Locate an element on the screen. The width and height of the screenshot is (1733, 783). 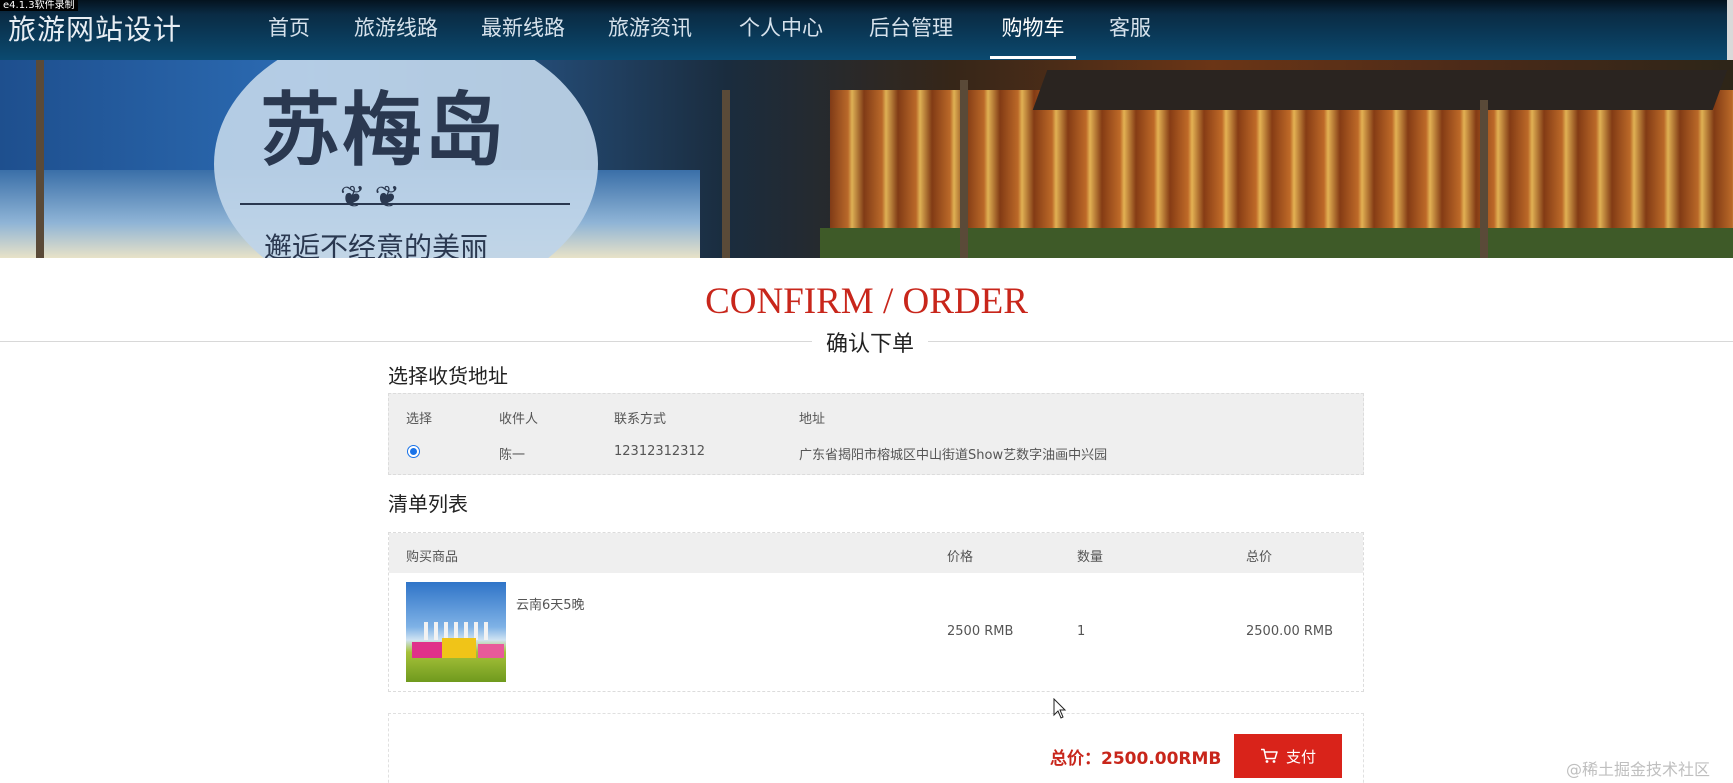
quantity-cell: 1 is located at coordinates (1081, 631).